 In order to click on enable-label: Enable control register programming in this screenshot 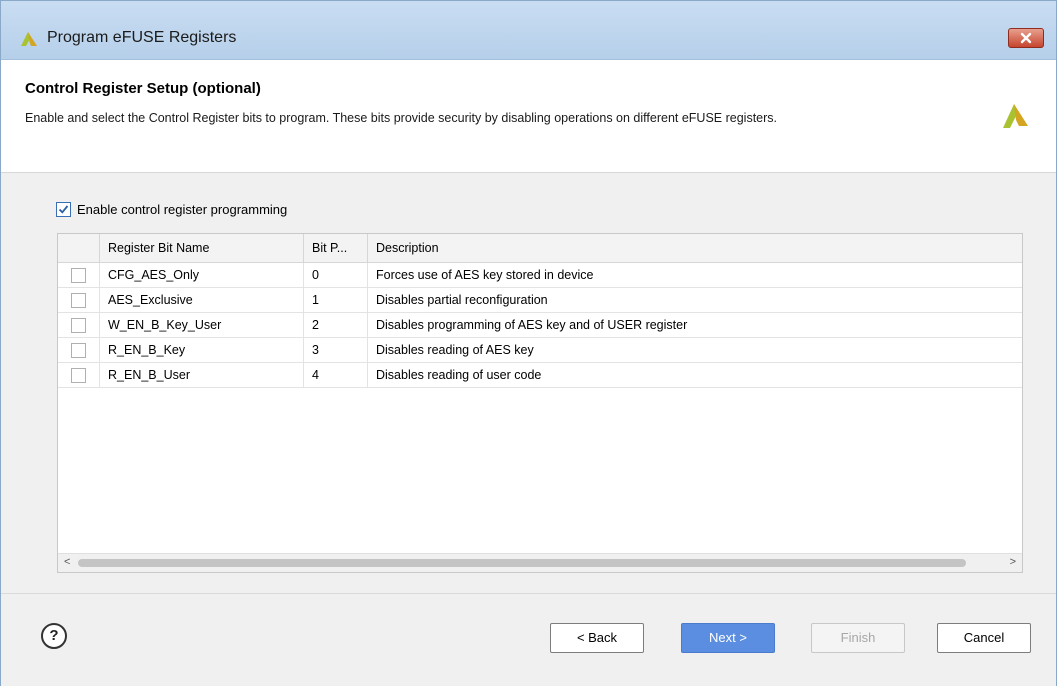, I will do `click(182, 210)`.